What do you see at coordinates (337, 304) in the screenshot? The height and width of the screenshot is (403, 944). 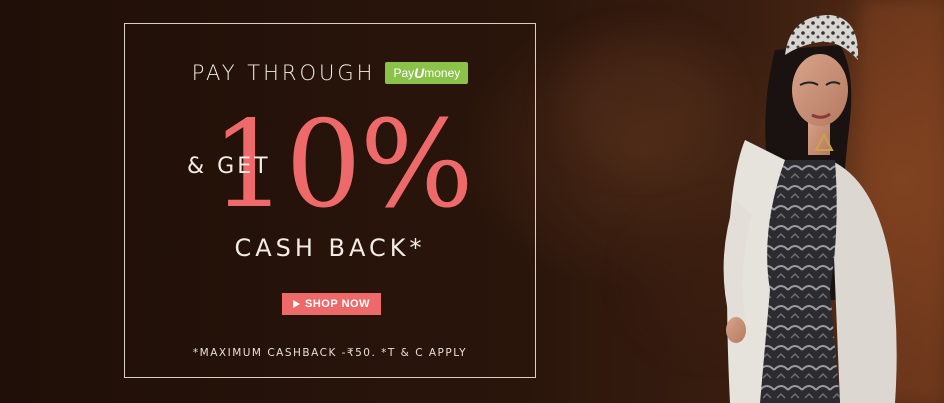 I see `shop-now-label: SHOP NOW` at bounding box center [337, 304].